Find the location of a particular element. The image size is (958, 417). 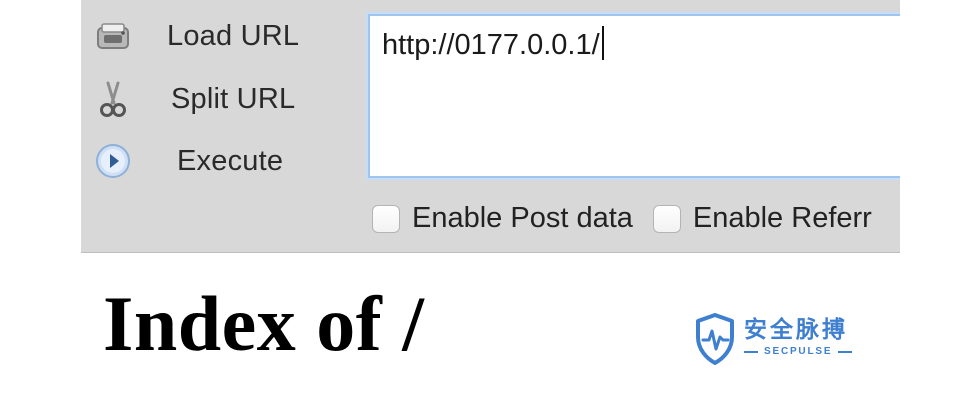

enable-referrer-label: Enable Referr is located at coordinates (782, 218).